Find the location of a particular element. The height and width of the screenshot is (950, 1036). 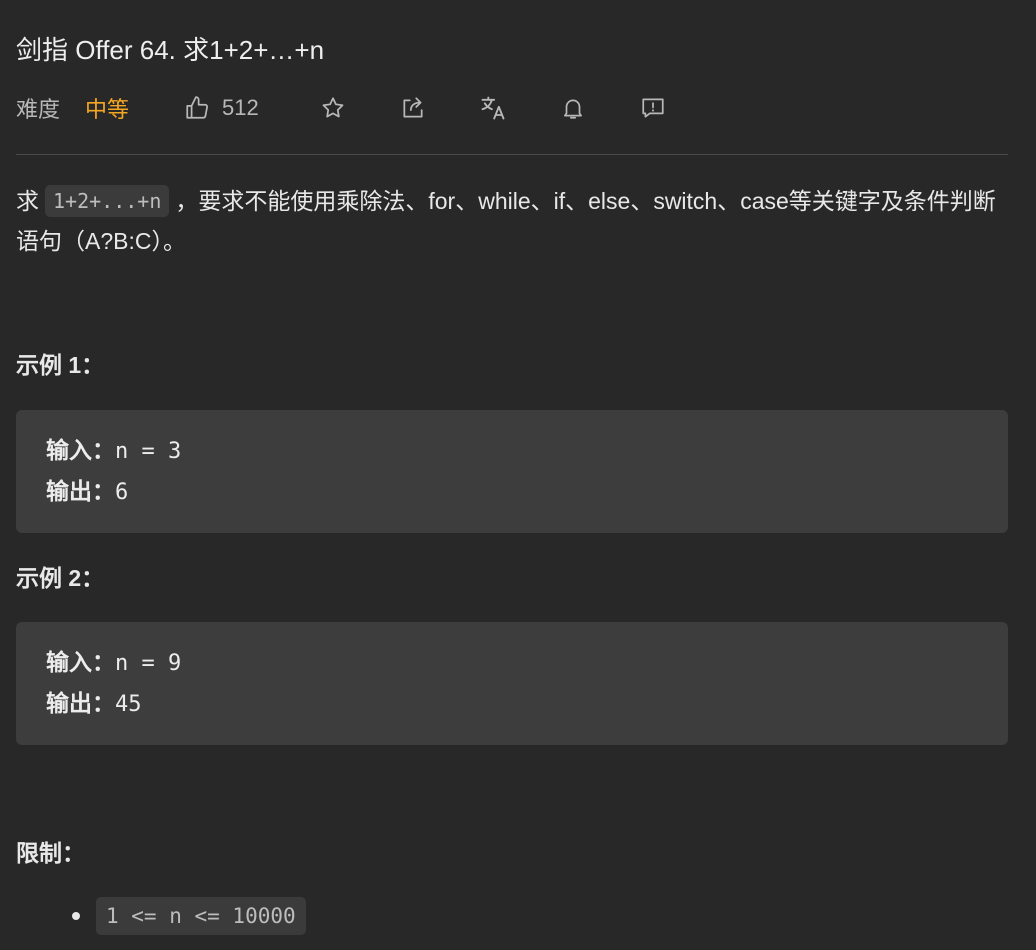

like-count: 512 is located at coordinates (240, 107).